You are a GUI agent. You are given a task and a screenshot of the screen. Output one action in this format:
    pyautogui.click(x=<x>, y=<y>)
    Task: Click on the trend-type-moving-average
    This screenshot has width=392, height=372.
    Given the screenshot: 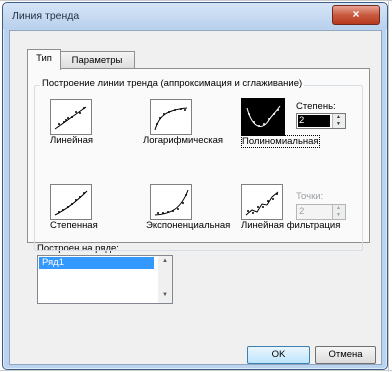 What is the action you would take?
    pyautogui.click(x=262, y=202)
    